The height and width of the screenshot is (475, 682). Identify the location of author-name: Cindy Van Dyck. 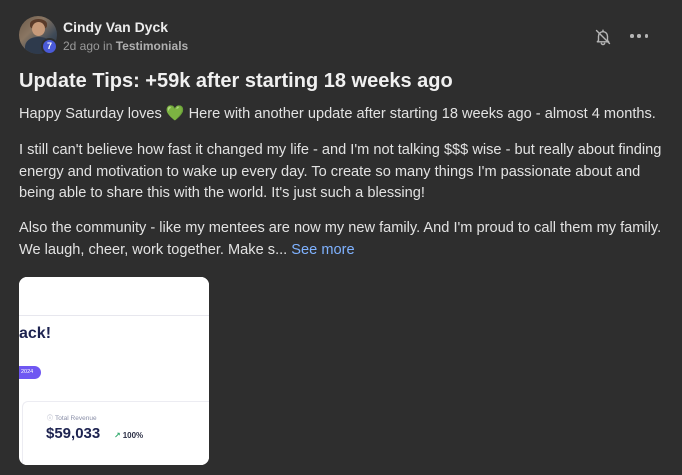
(115, 27).